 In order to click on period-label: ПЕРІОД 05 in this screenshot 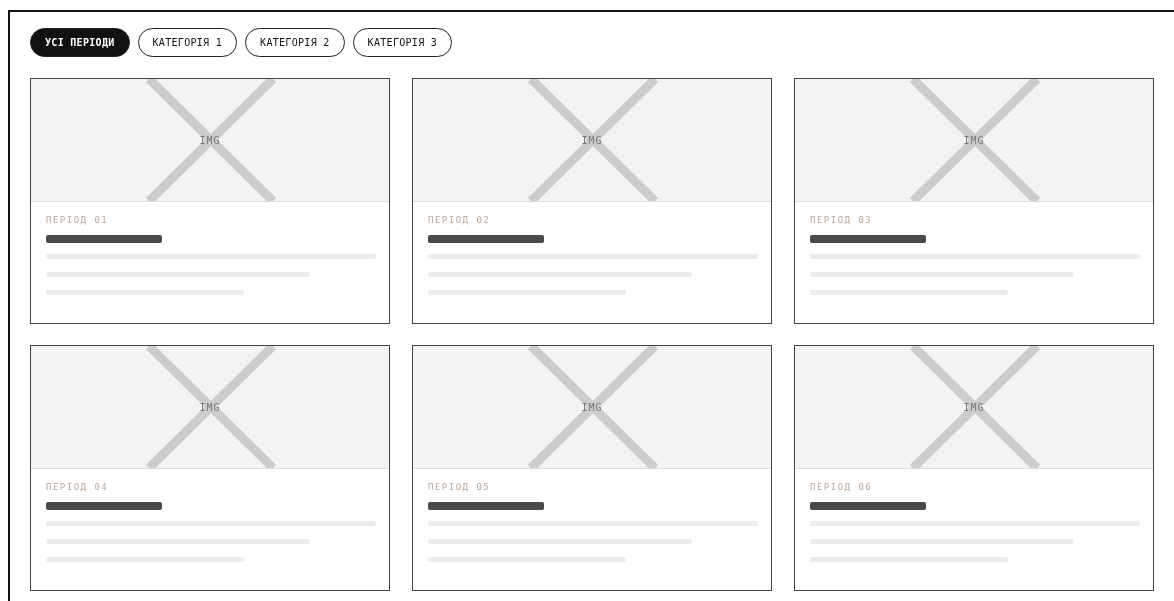, I will do `click(459, 488)`.